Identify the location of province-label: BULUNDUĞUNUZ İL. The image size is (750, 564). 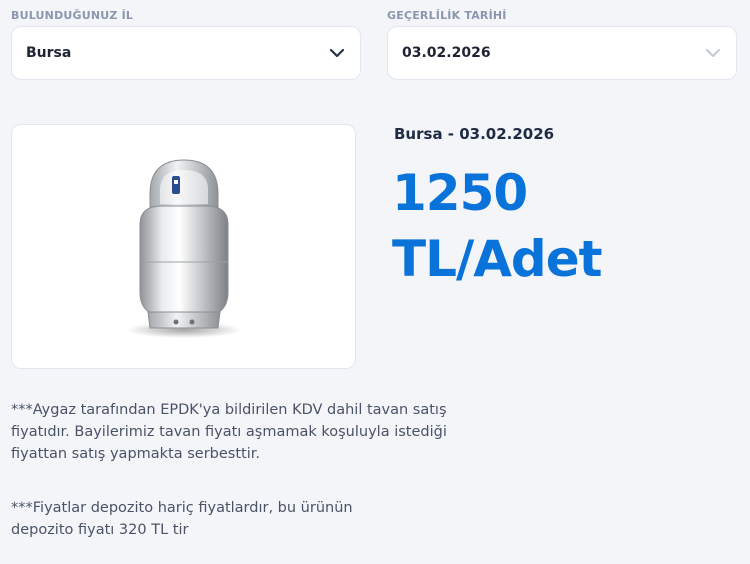
(72, 15).